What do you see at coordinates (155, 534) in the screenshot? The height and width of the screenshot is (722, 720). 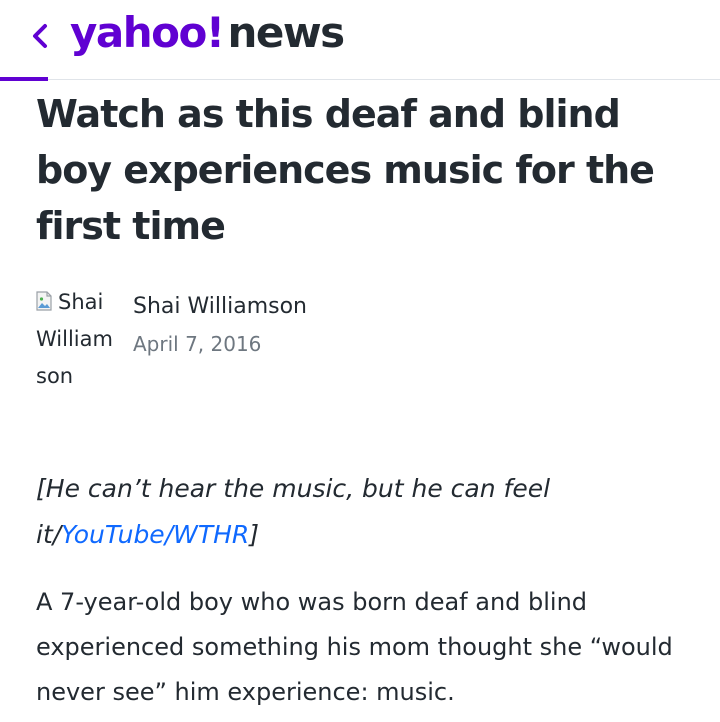 I see `caption-source-link: YouTube/WTHR` at bounding box center [155, 534].